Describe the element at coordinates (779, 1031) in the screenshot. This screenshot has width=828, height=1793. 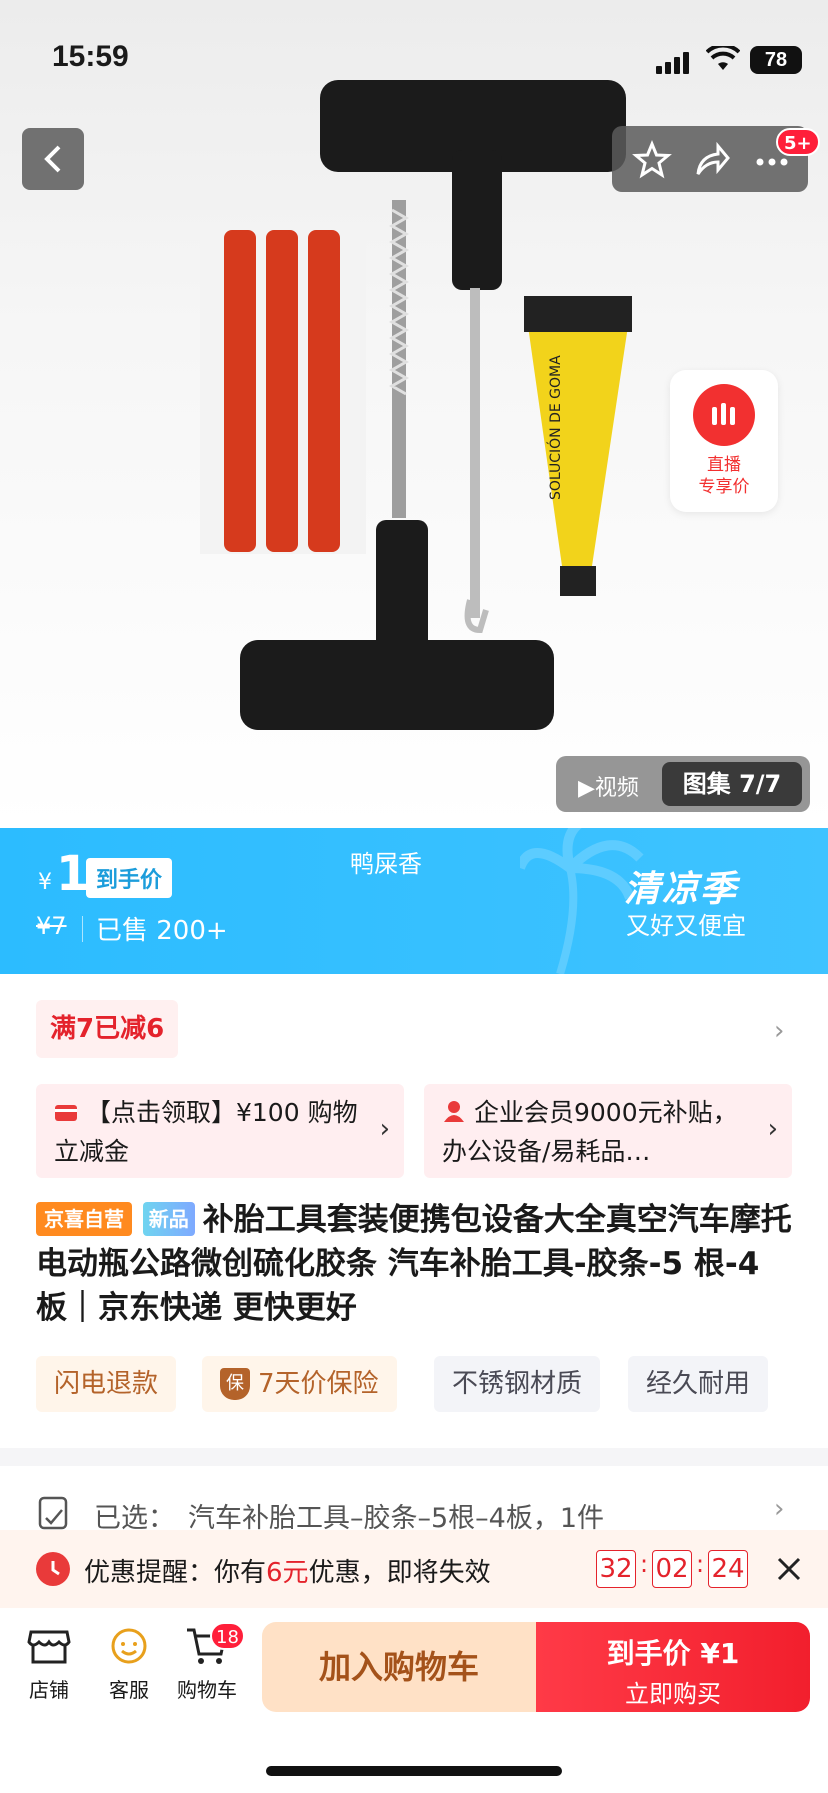
I see `promo-chevron-icon: ›` at that location.